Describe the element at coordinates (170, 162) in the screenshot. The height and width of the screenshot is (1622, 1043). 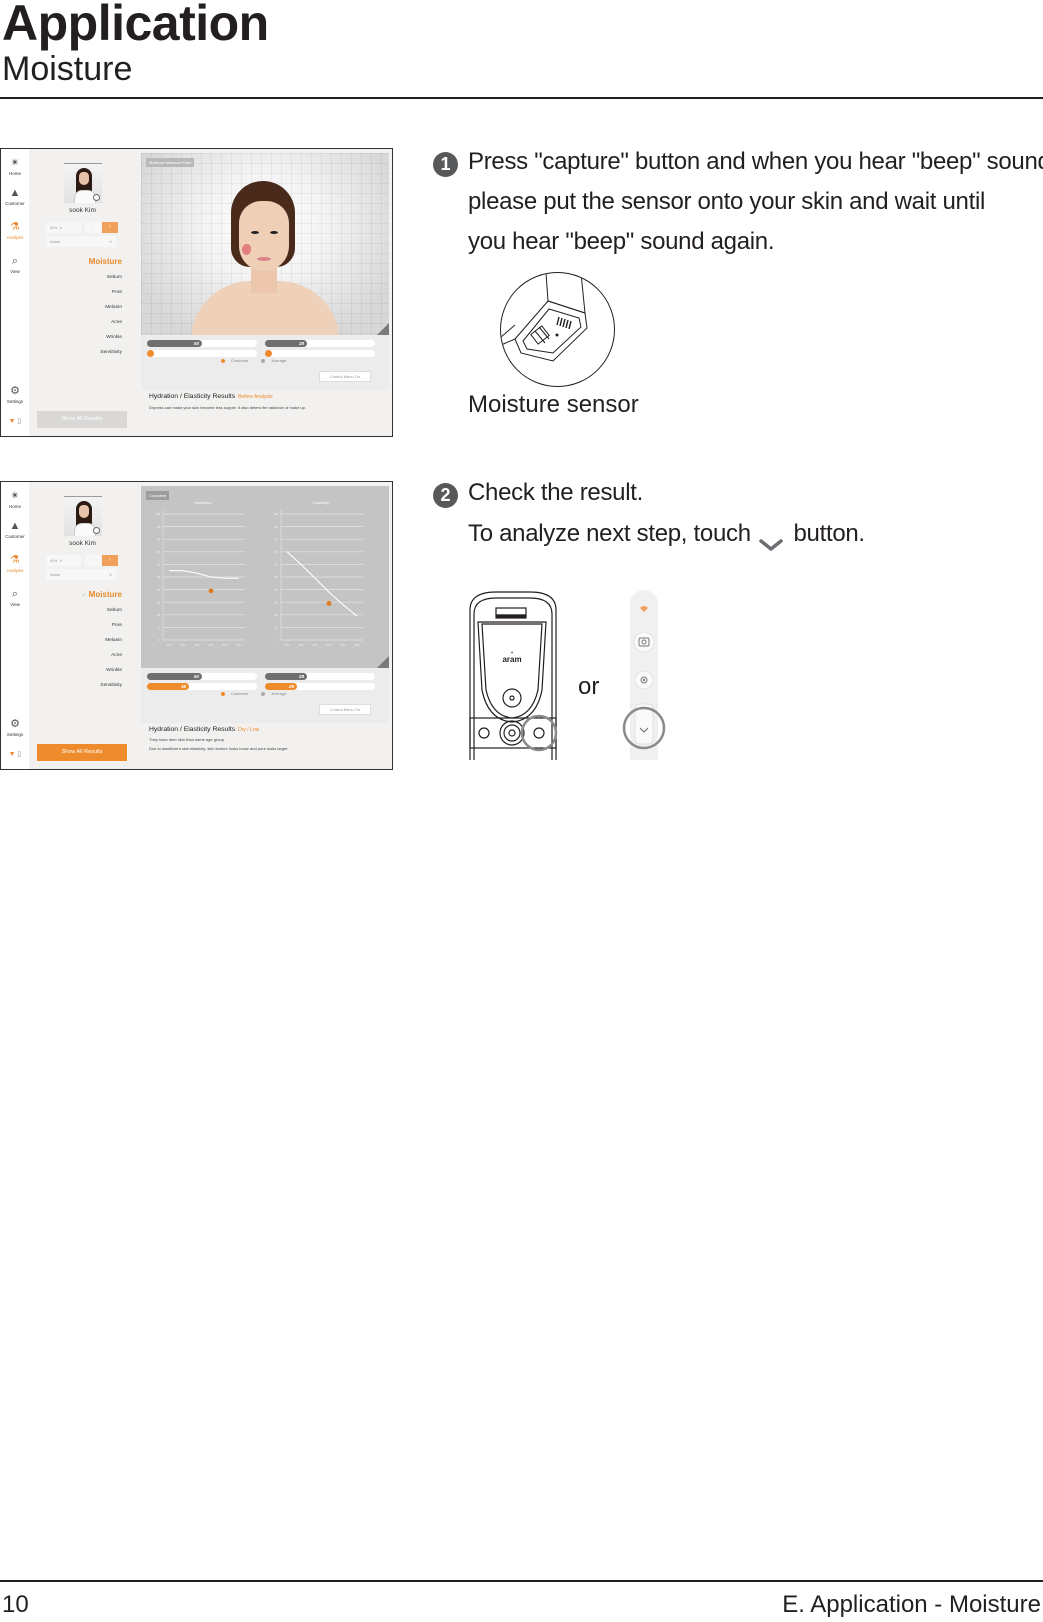
I see `viewer-tag: Moisture Measure Point` at that location.